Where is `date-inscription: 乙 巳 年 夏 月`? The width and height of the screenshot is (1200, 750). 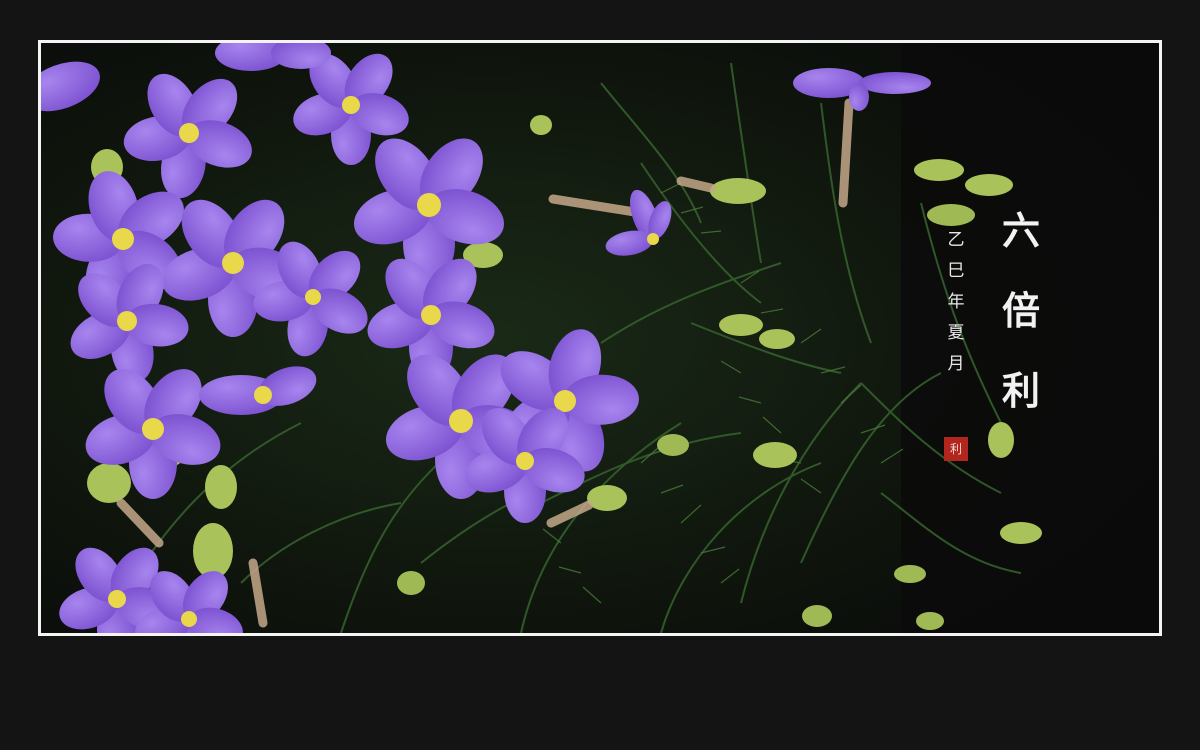 date-inscription: 乙 巳 年 夏 月 is located at coordinates (956, 309).